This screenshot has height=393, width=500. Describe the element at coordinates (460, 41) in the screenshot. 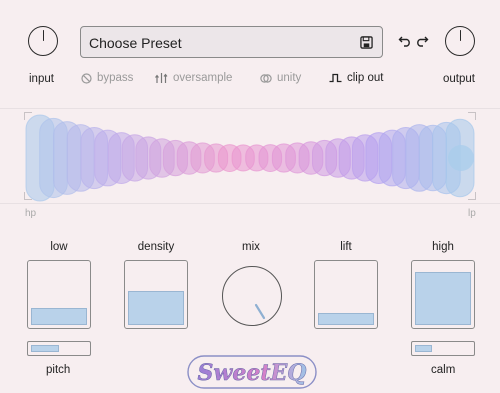

I see `output-knob` at that location.